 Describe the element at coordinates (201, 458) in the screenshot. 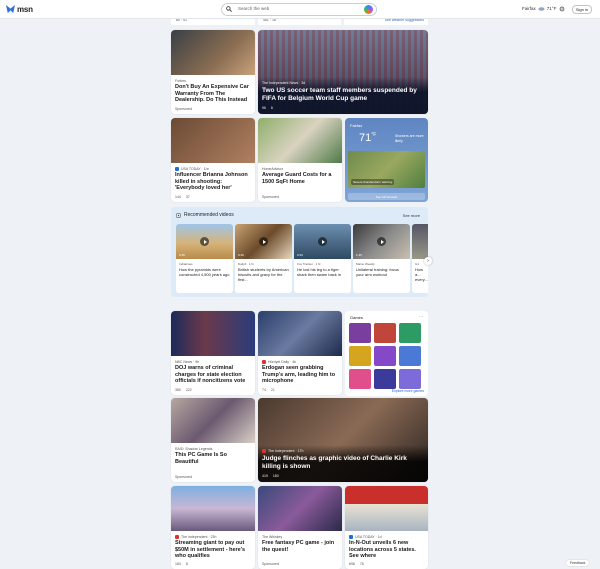

I see `card-title: This PC Game Is So Beautiful` at that location.